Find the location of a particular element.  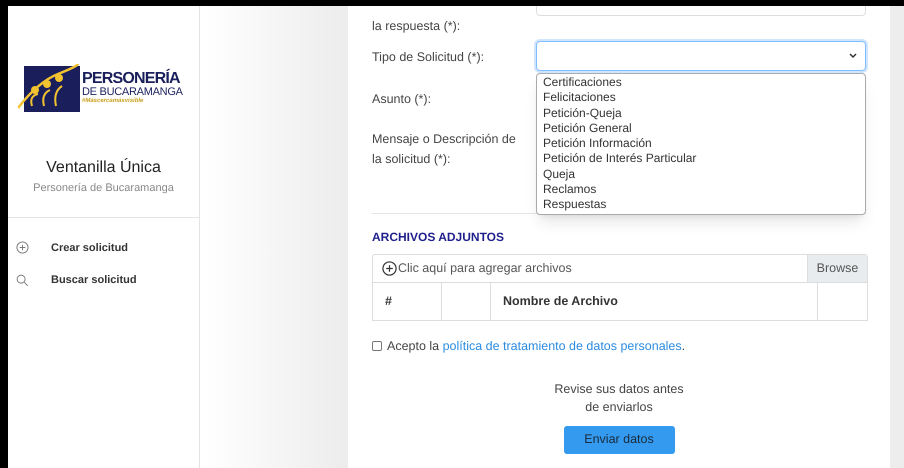

logo-title: PERSONERÍA is located at coordinates (131, 78).